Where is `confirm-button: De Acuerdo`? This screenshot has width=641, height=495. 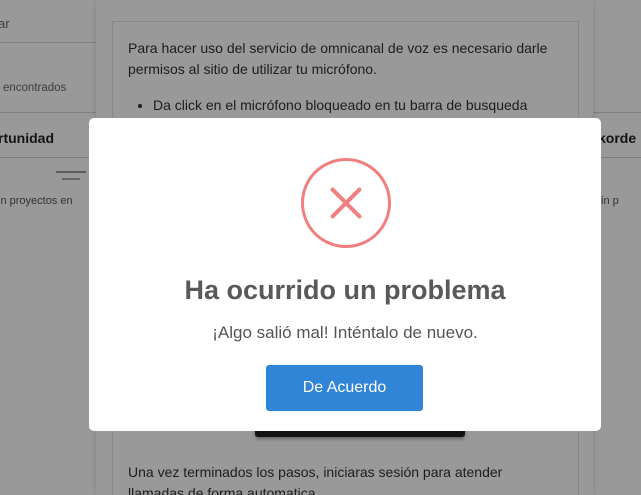
confirm-button: De Acuerdo is located at coordinates (344, 388).